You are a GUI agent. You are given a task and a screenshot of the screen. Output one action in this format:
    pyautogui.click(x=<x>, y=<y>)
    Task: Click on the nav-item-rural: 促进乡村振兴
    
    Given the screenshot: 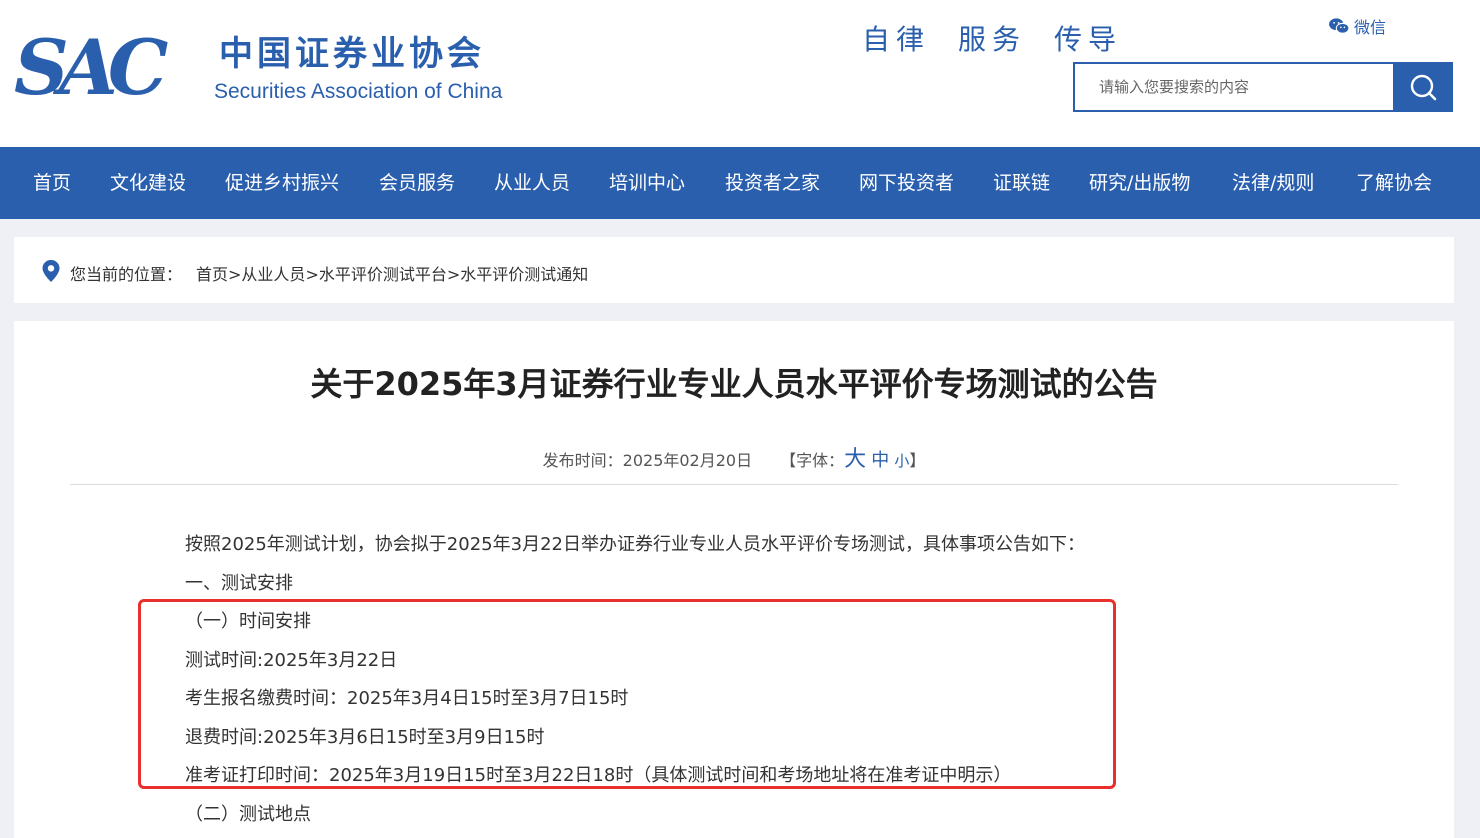 What is the action you would take?
    pyautogui.click(x=282, y=183)
    